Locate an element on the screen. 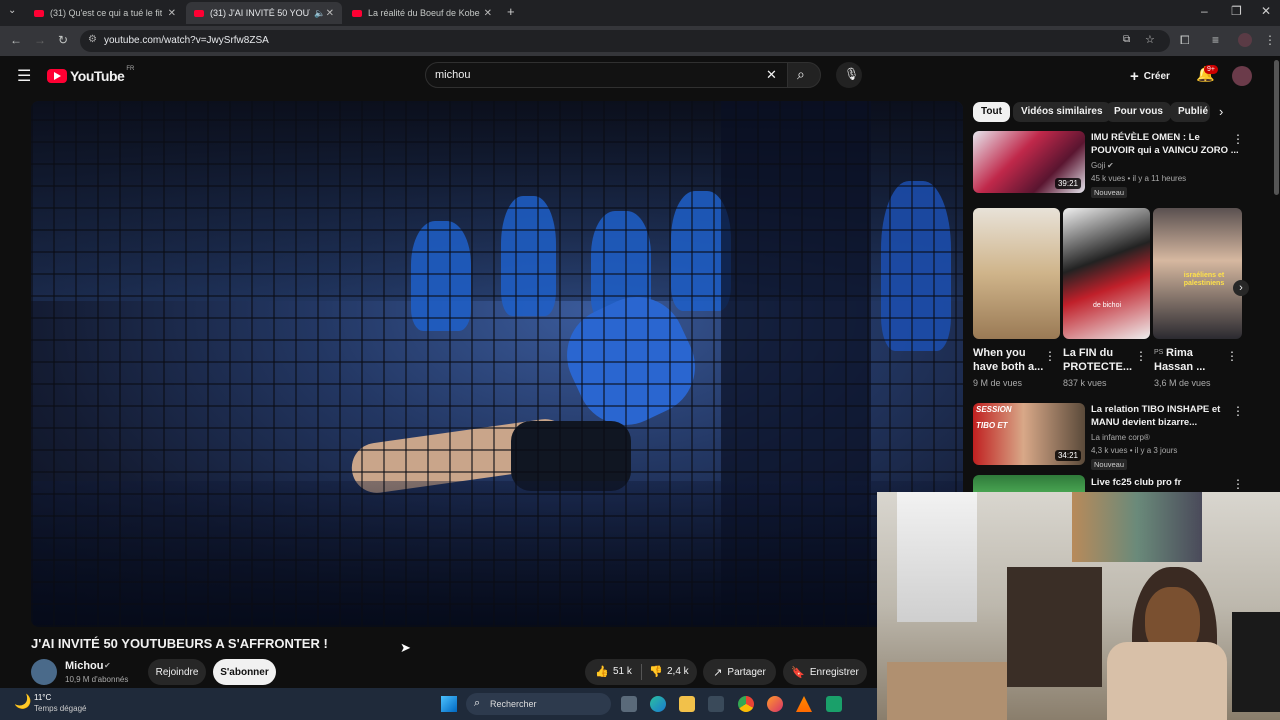 This screenshot has width=1280, height=720. short-thumbnail is located at coordinates (1016, 273).